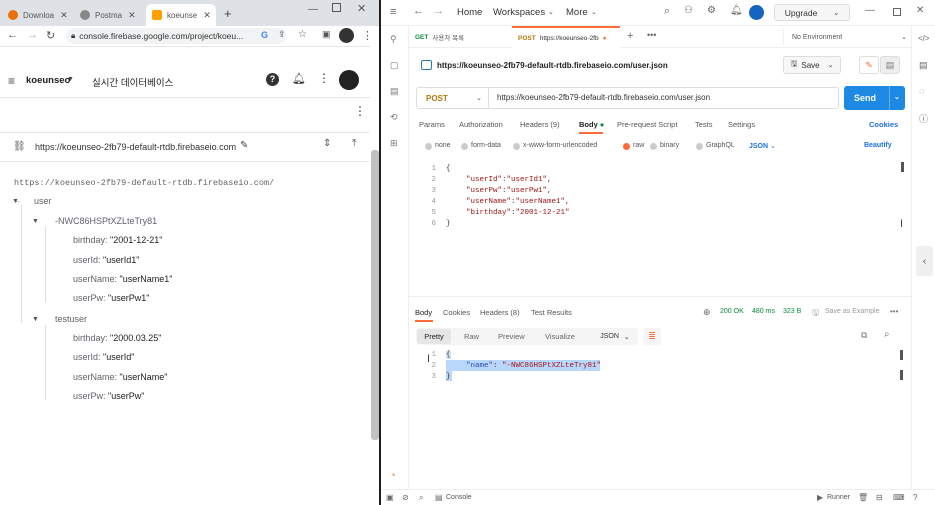 This screenshot has width=935, height=505. I want to click on documentation-icon: ▤, so click(923, 65).